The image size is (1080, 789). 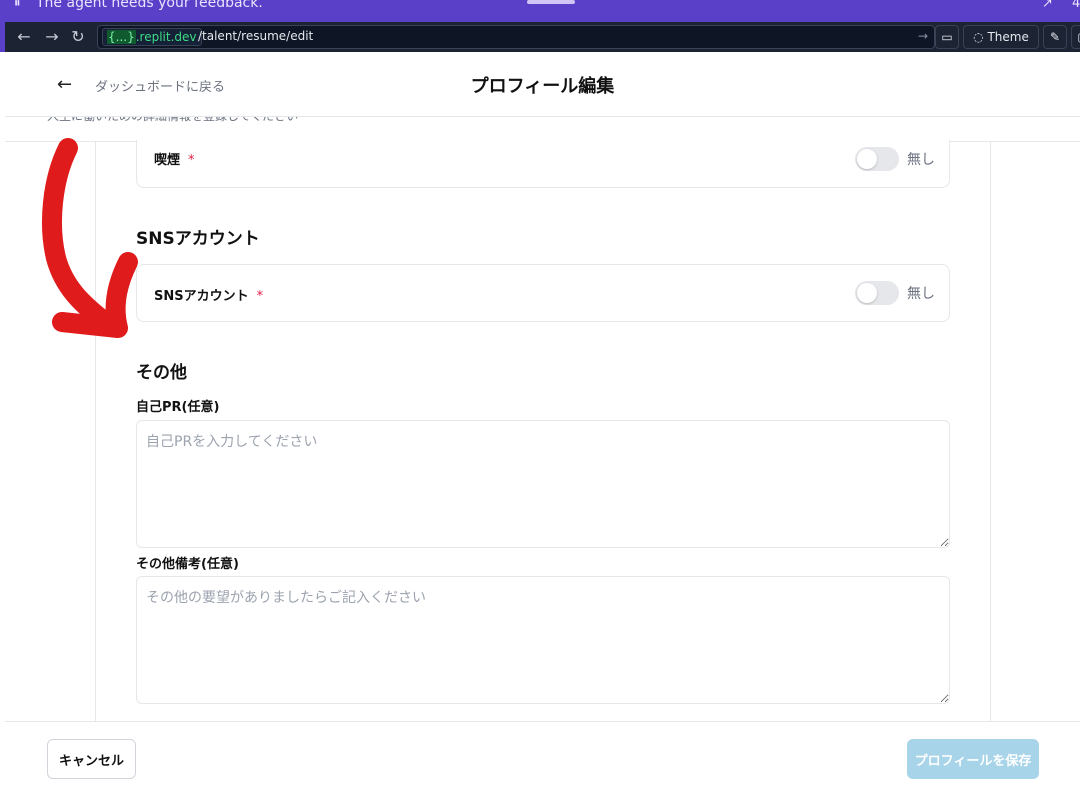 I want to click on self-pr-textarea, so click(x=543, y=484).